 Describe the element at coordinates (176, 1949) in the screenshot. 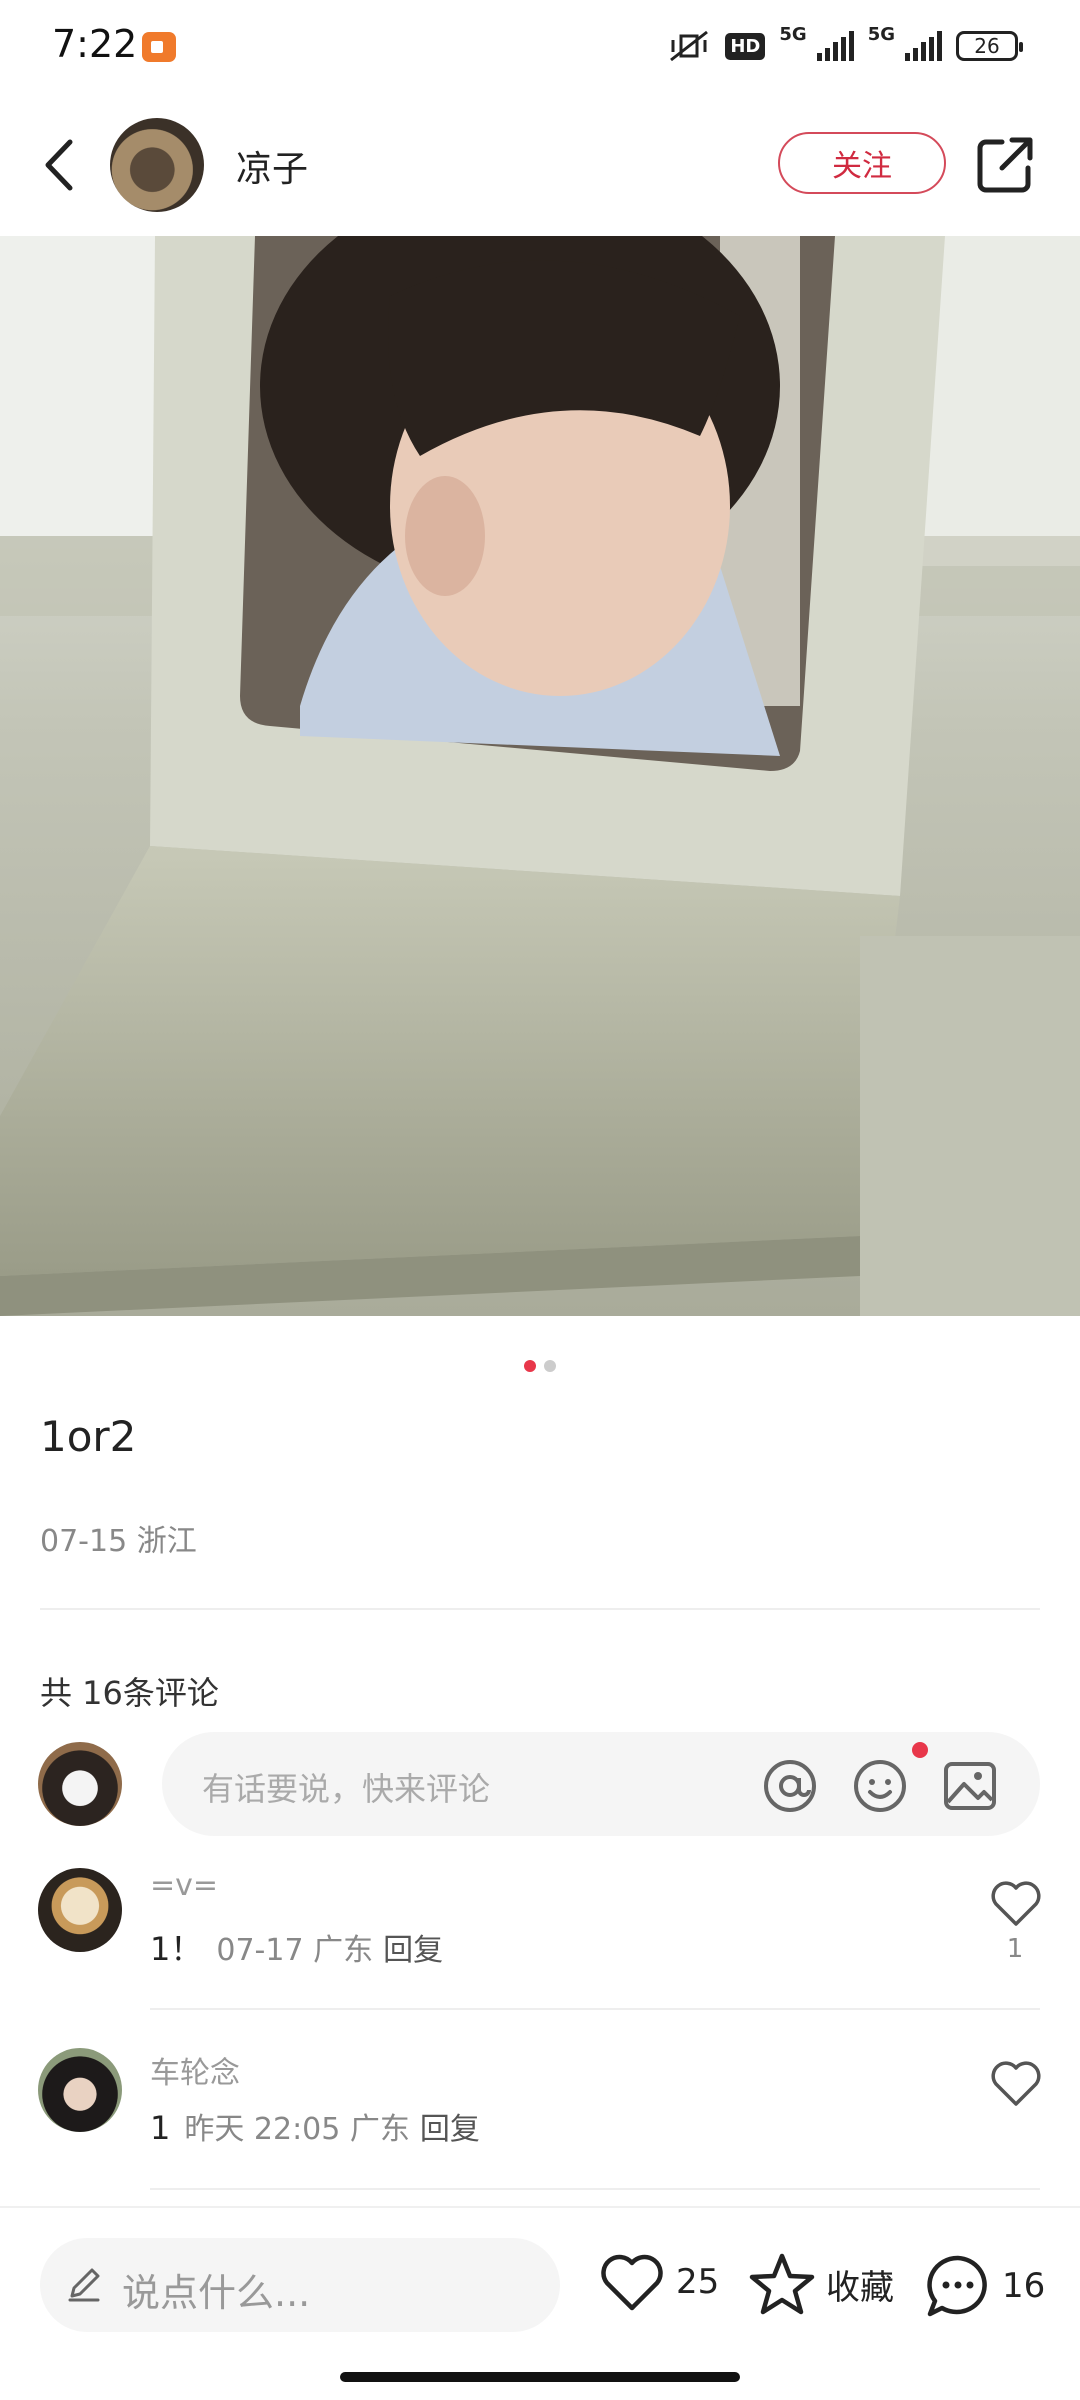

I see `comment-text: 1！` at that location.